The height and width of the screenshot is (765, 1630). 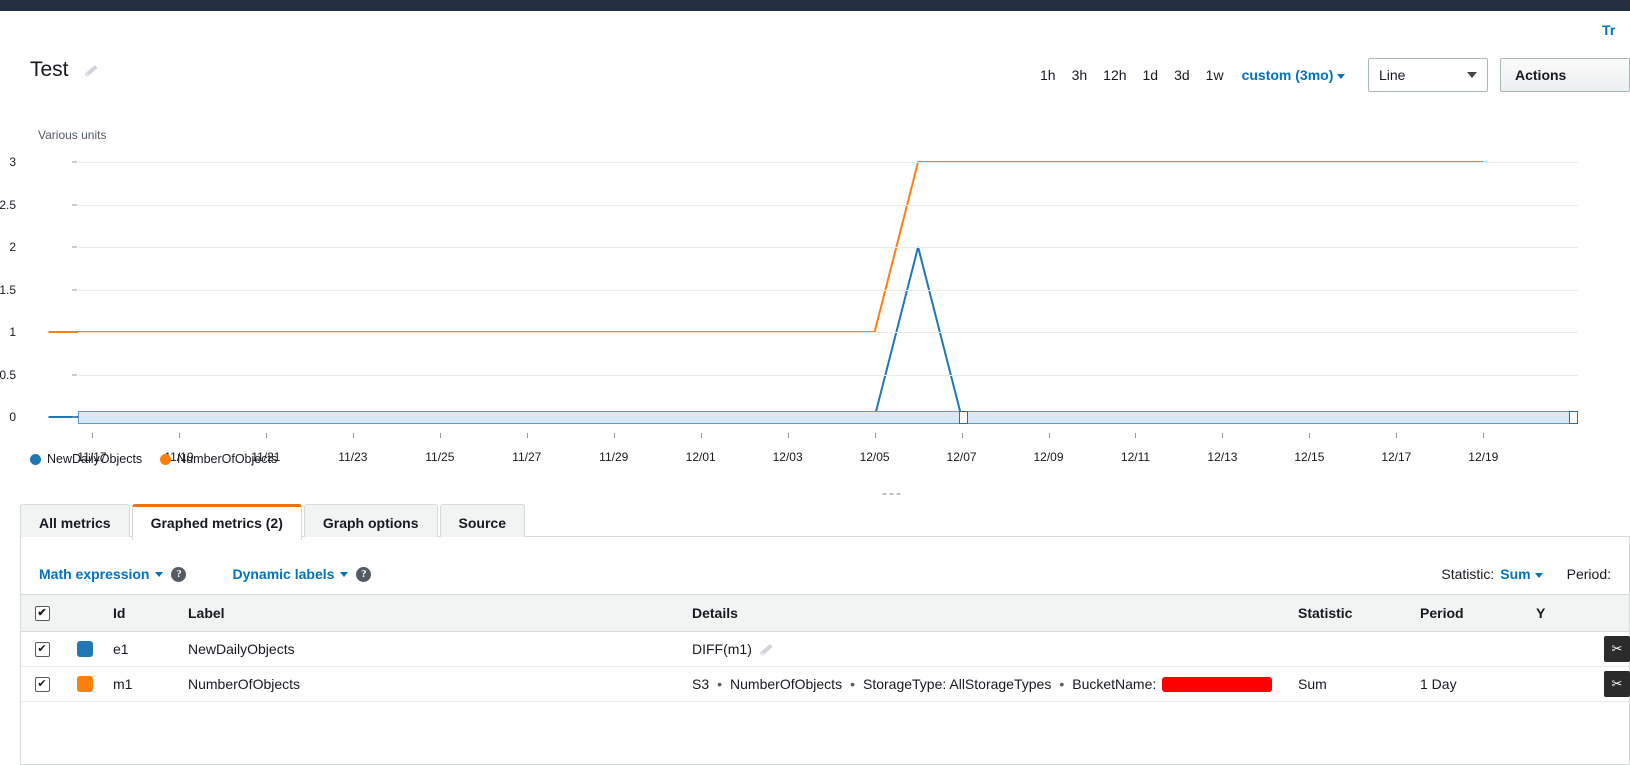 I want to click on tab-source: Source, so click(x=482, y=522).